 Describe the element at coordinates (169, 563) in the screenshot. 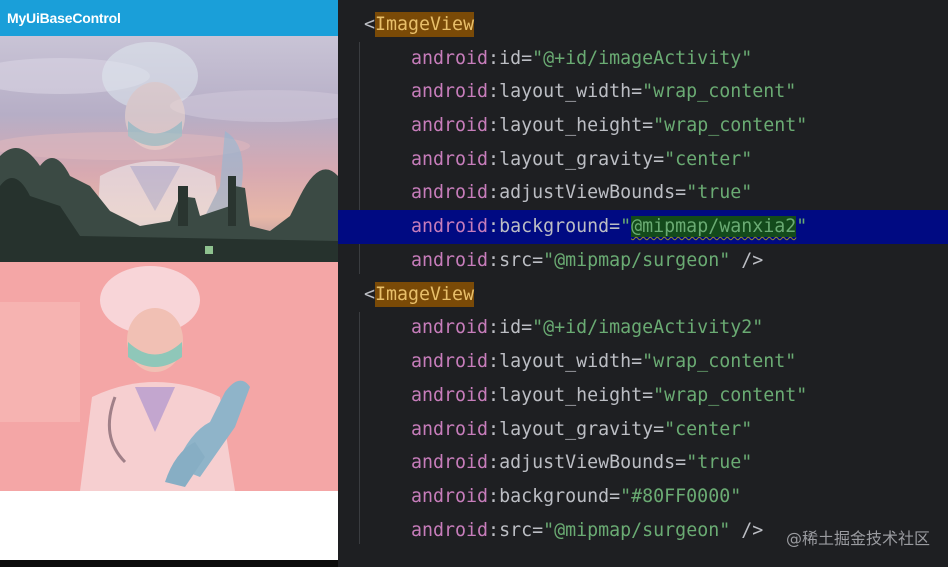

I see `navigation-bar-edge` at that location.